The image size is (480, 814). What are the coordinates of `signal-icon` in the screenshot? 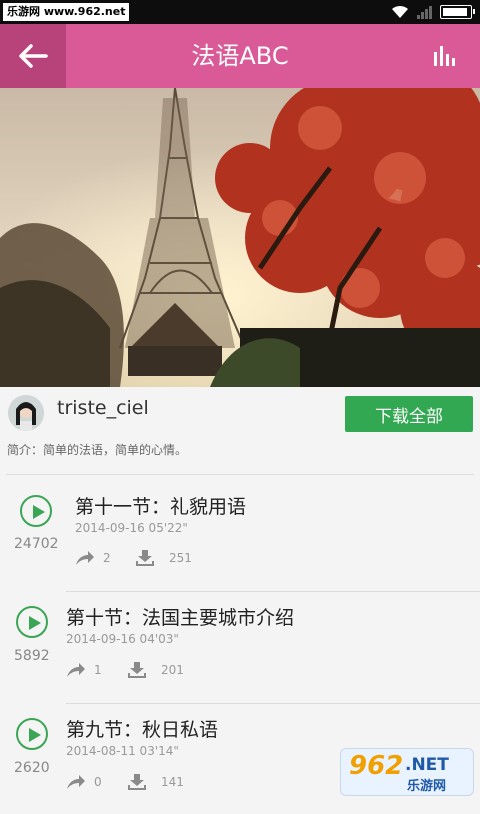 It's located at (424, 12).